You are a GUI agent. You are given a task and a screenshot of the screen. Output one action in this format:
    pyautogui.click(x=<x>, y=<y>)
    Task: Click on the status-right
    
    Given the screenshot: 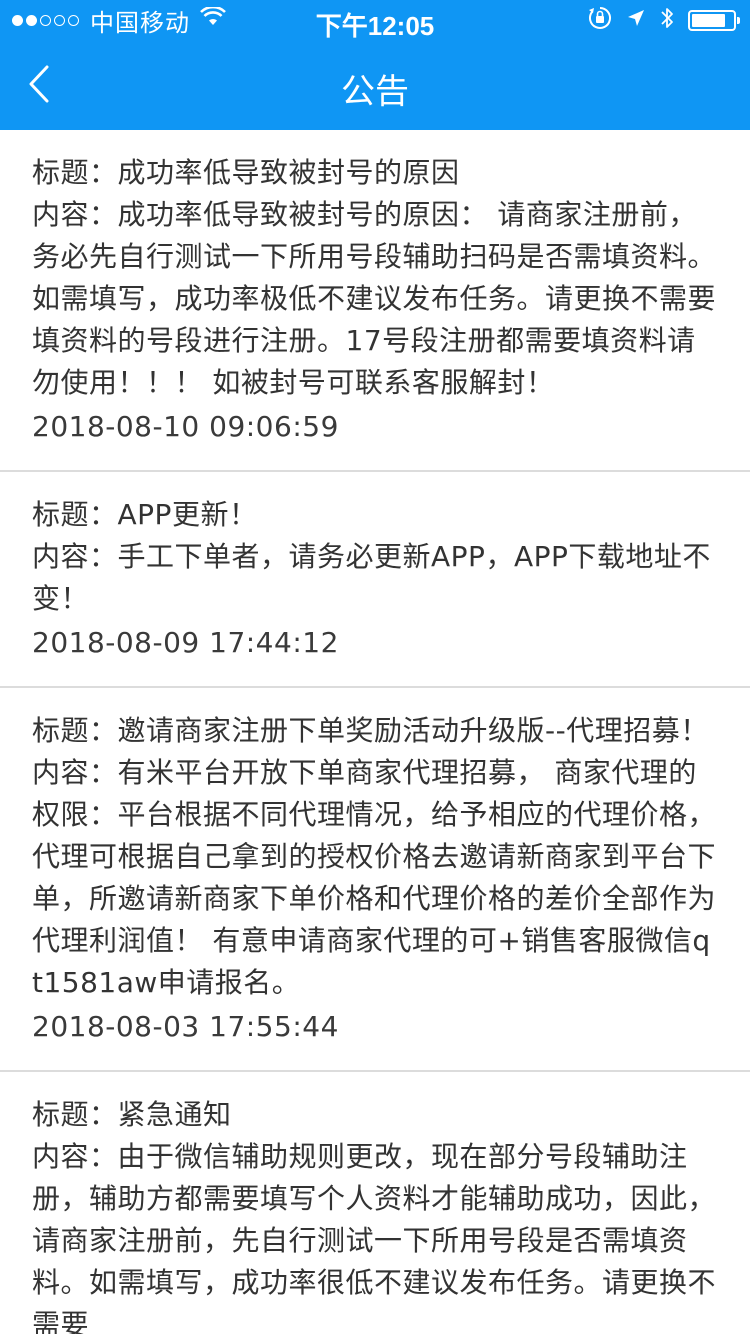 What is the action you would take?
    pyautogui.click(x=657, y=20)
    